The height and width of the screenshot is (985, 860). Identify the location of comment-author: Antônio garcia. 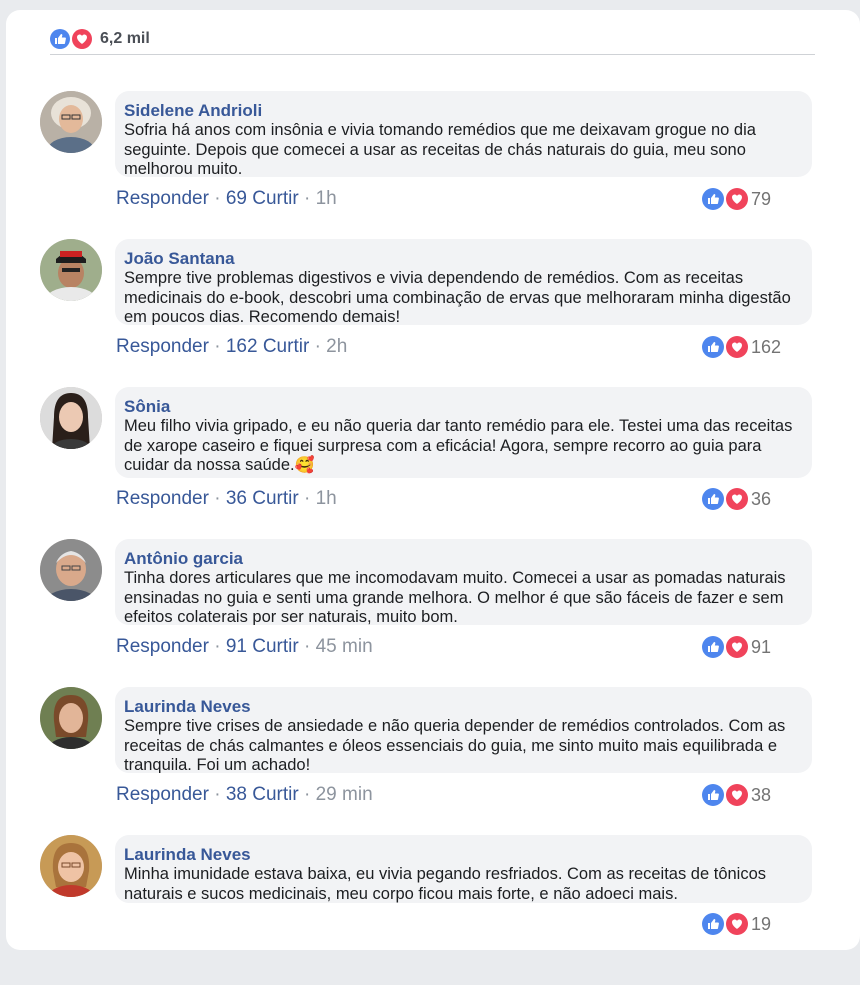
(183, 559).